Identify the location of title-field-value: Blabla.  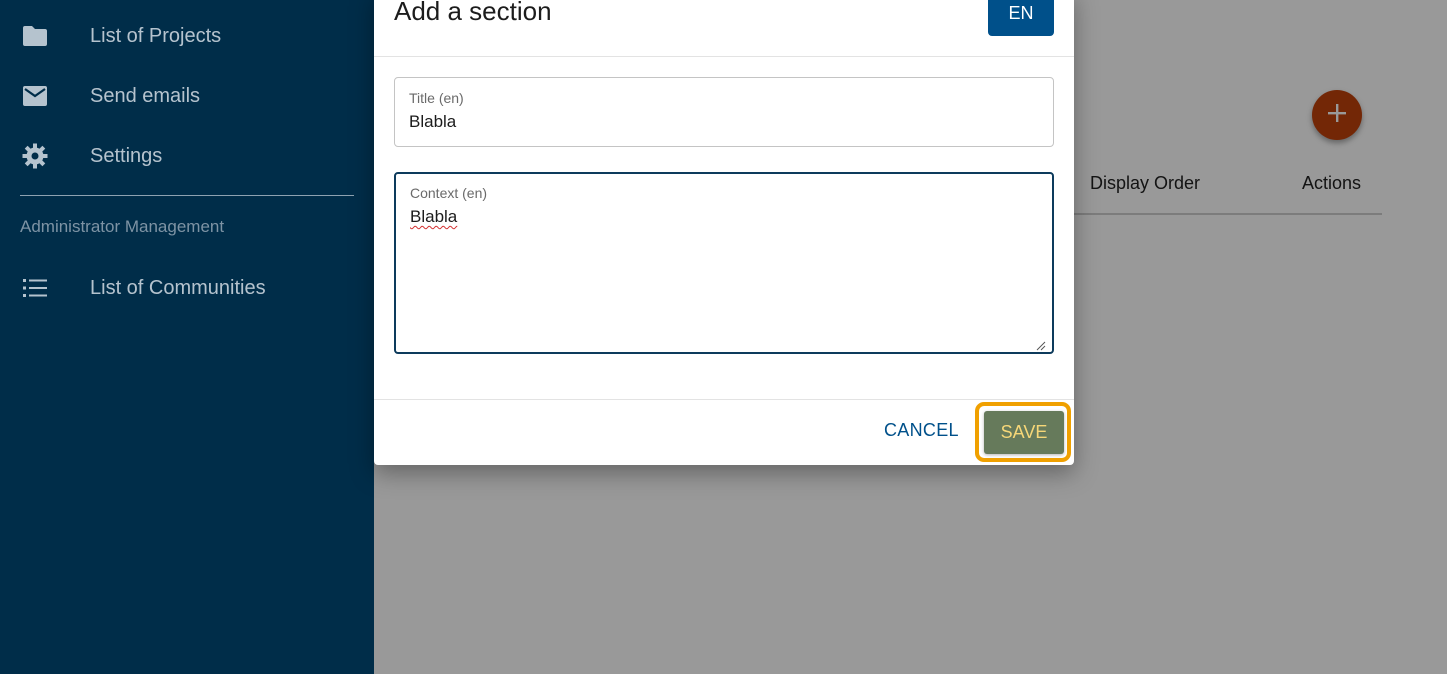
(432, 122).